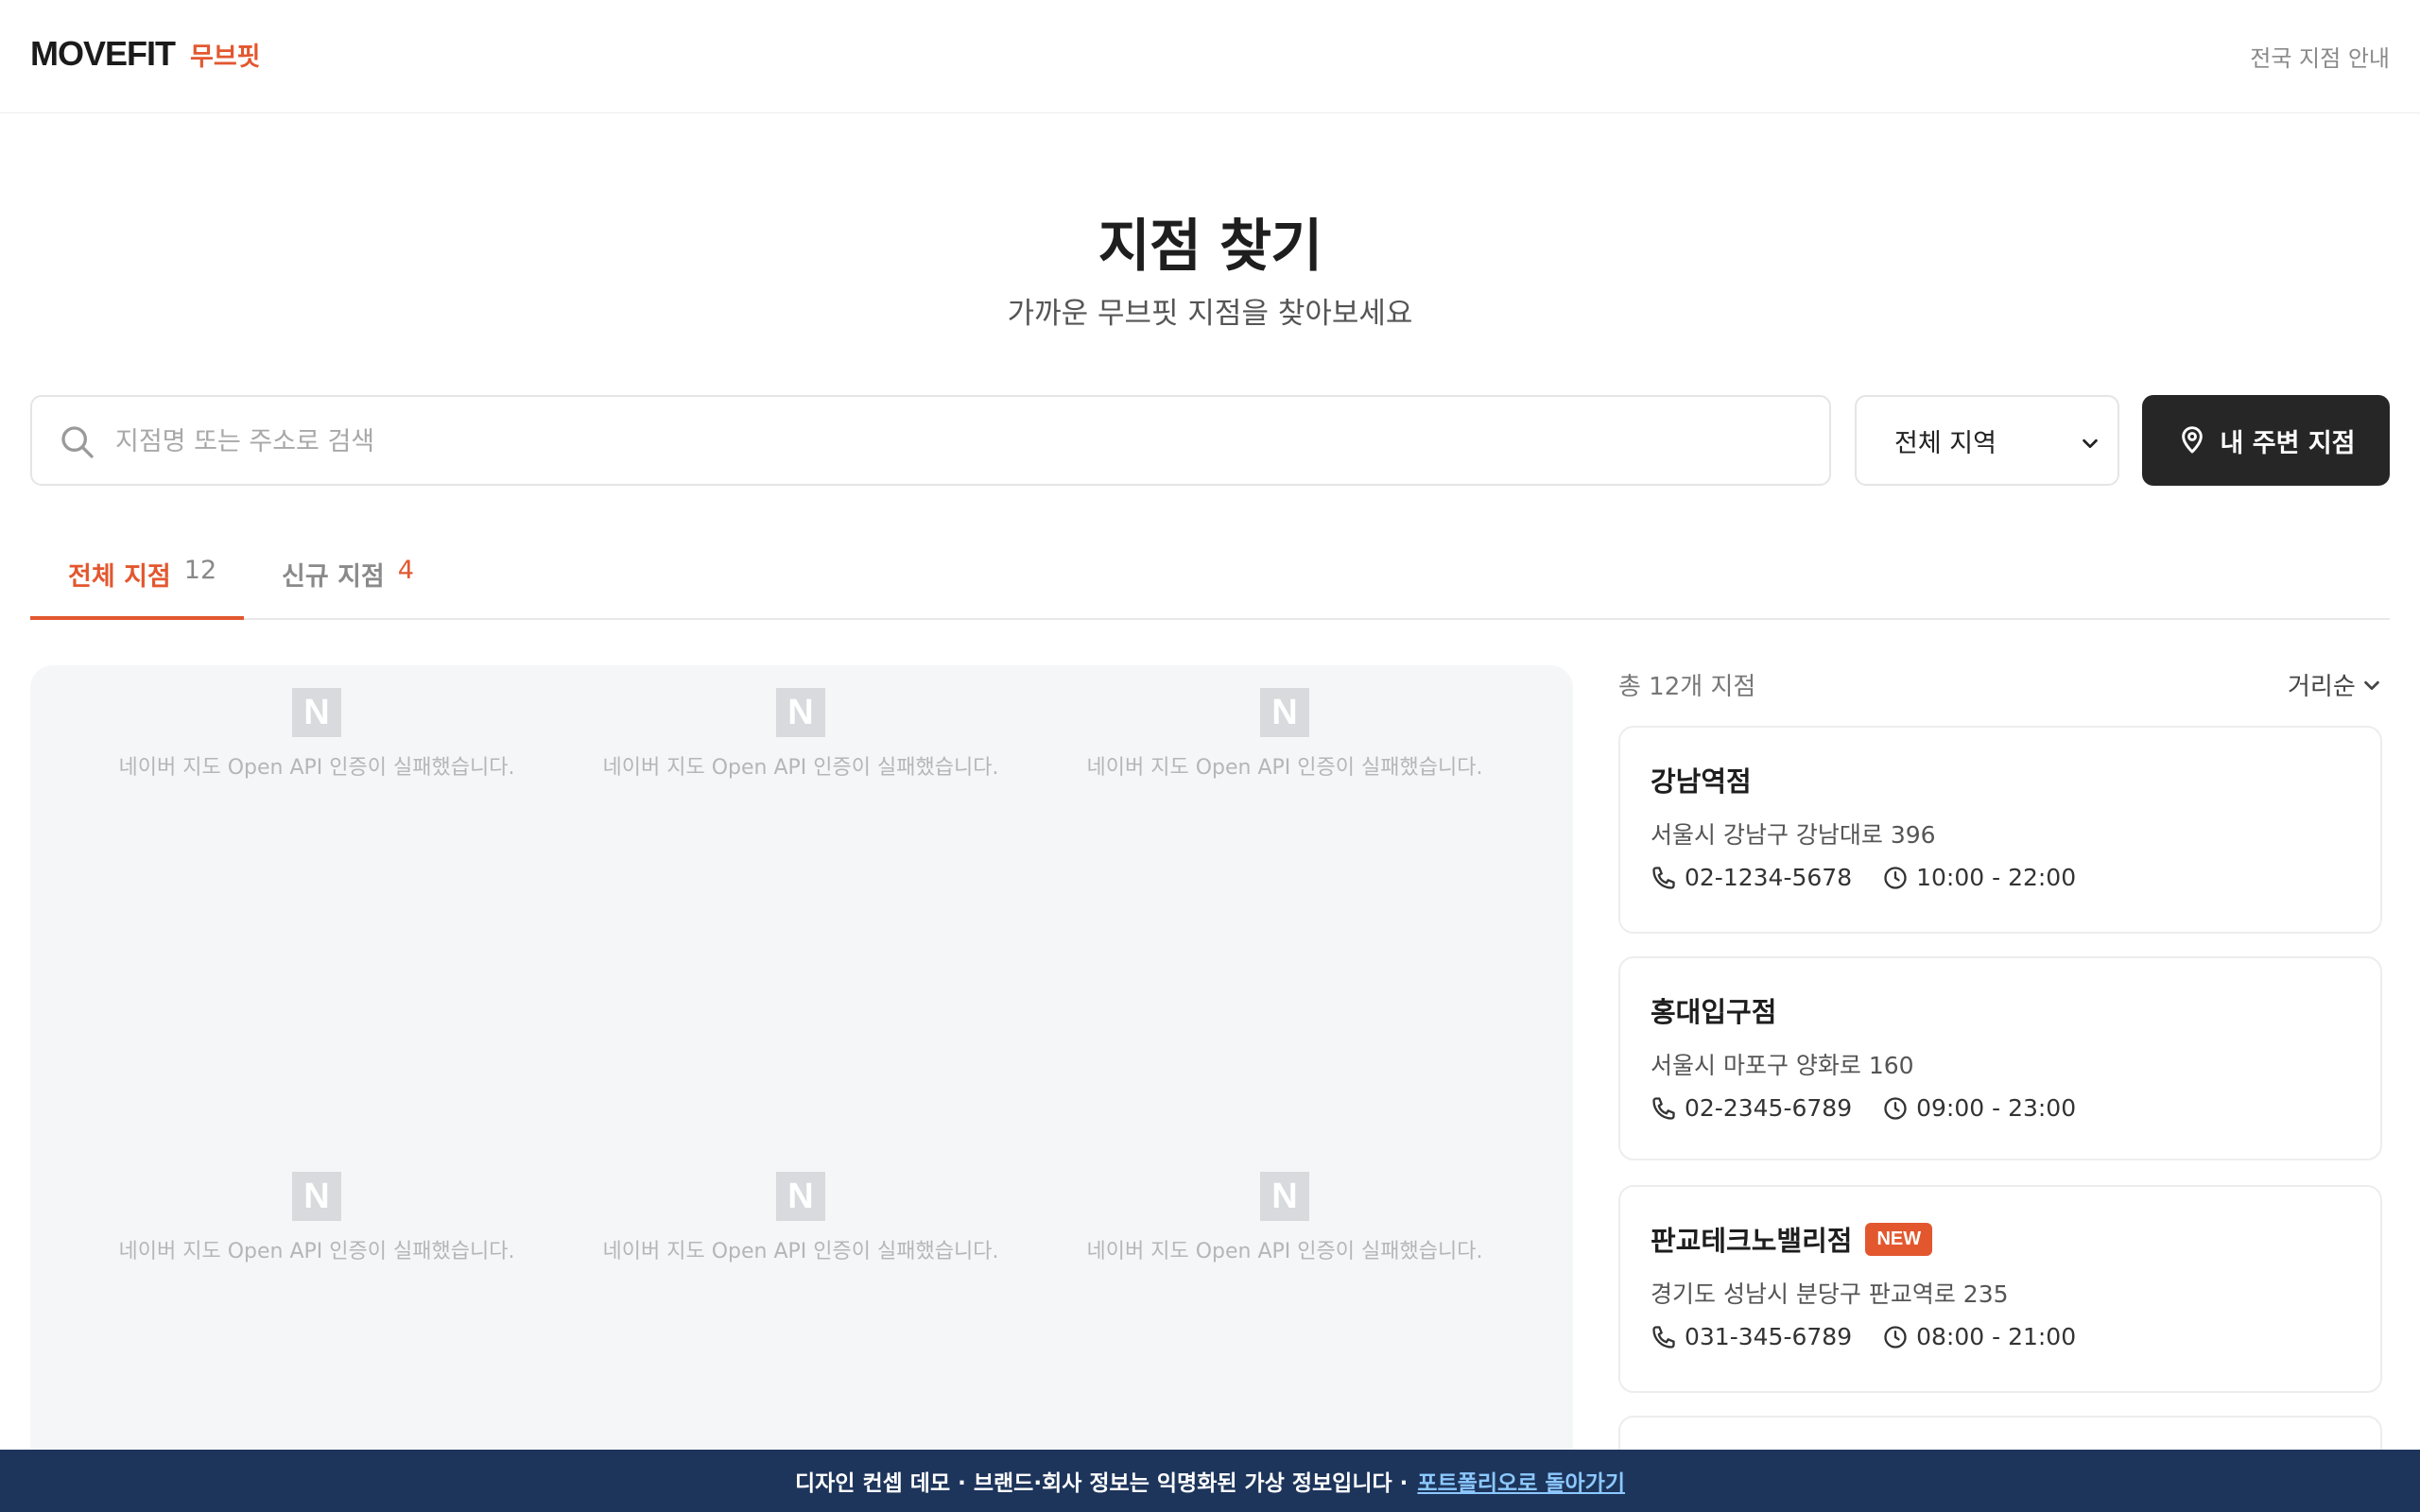 The width and height of the screenshot is (2420, 1512). I want to click on branch-name: 판교테크노밸리점, so click(1752, 1241).